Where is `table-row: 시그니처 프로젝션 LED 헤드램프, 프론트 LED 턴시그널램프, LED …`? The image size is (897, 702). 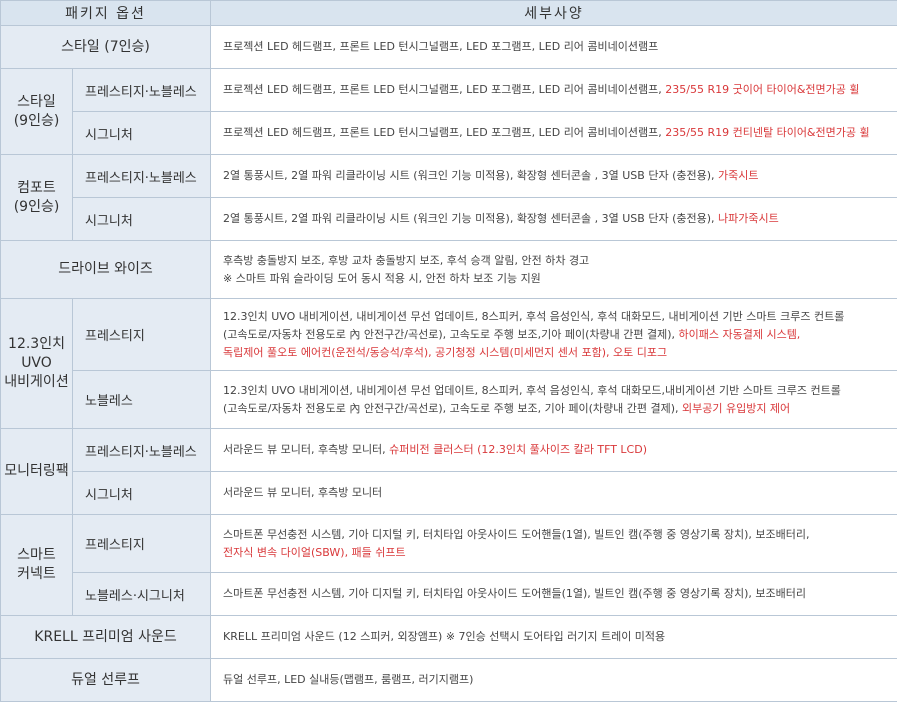 table-row: 시그니처 프로젝션 LED 헤드램프, 프론트 LED 턴시그널램프, LED … is located at coordinates (449, 133).